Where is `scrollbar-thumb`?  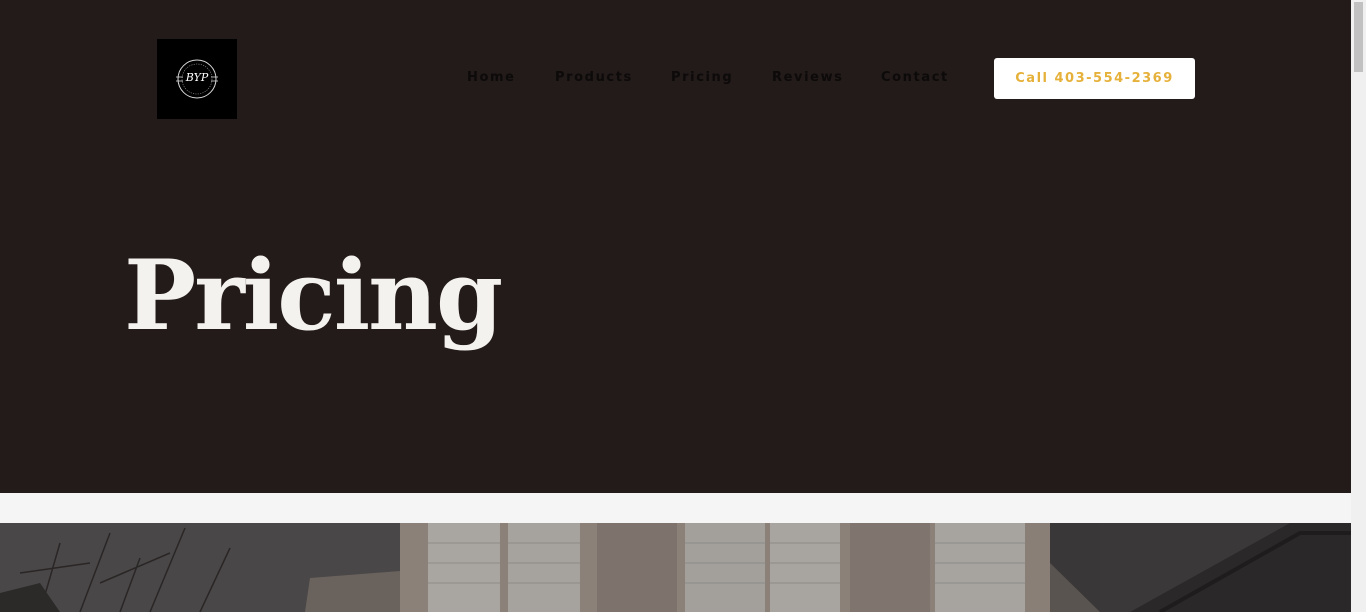 scrollbar-thumb is located at coordinates (1358, 37).